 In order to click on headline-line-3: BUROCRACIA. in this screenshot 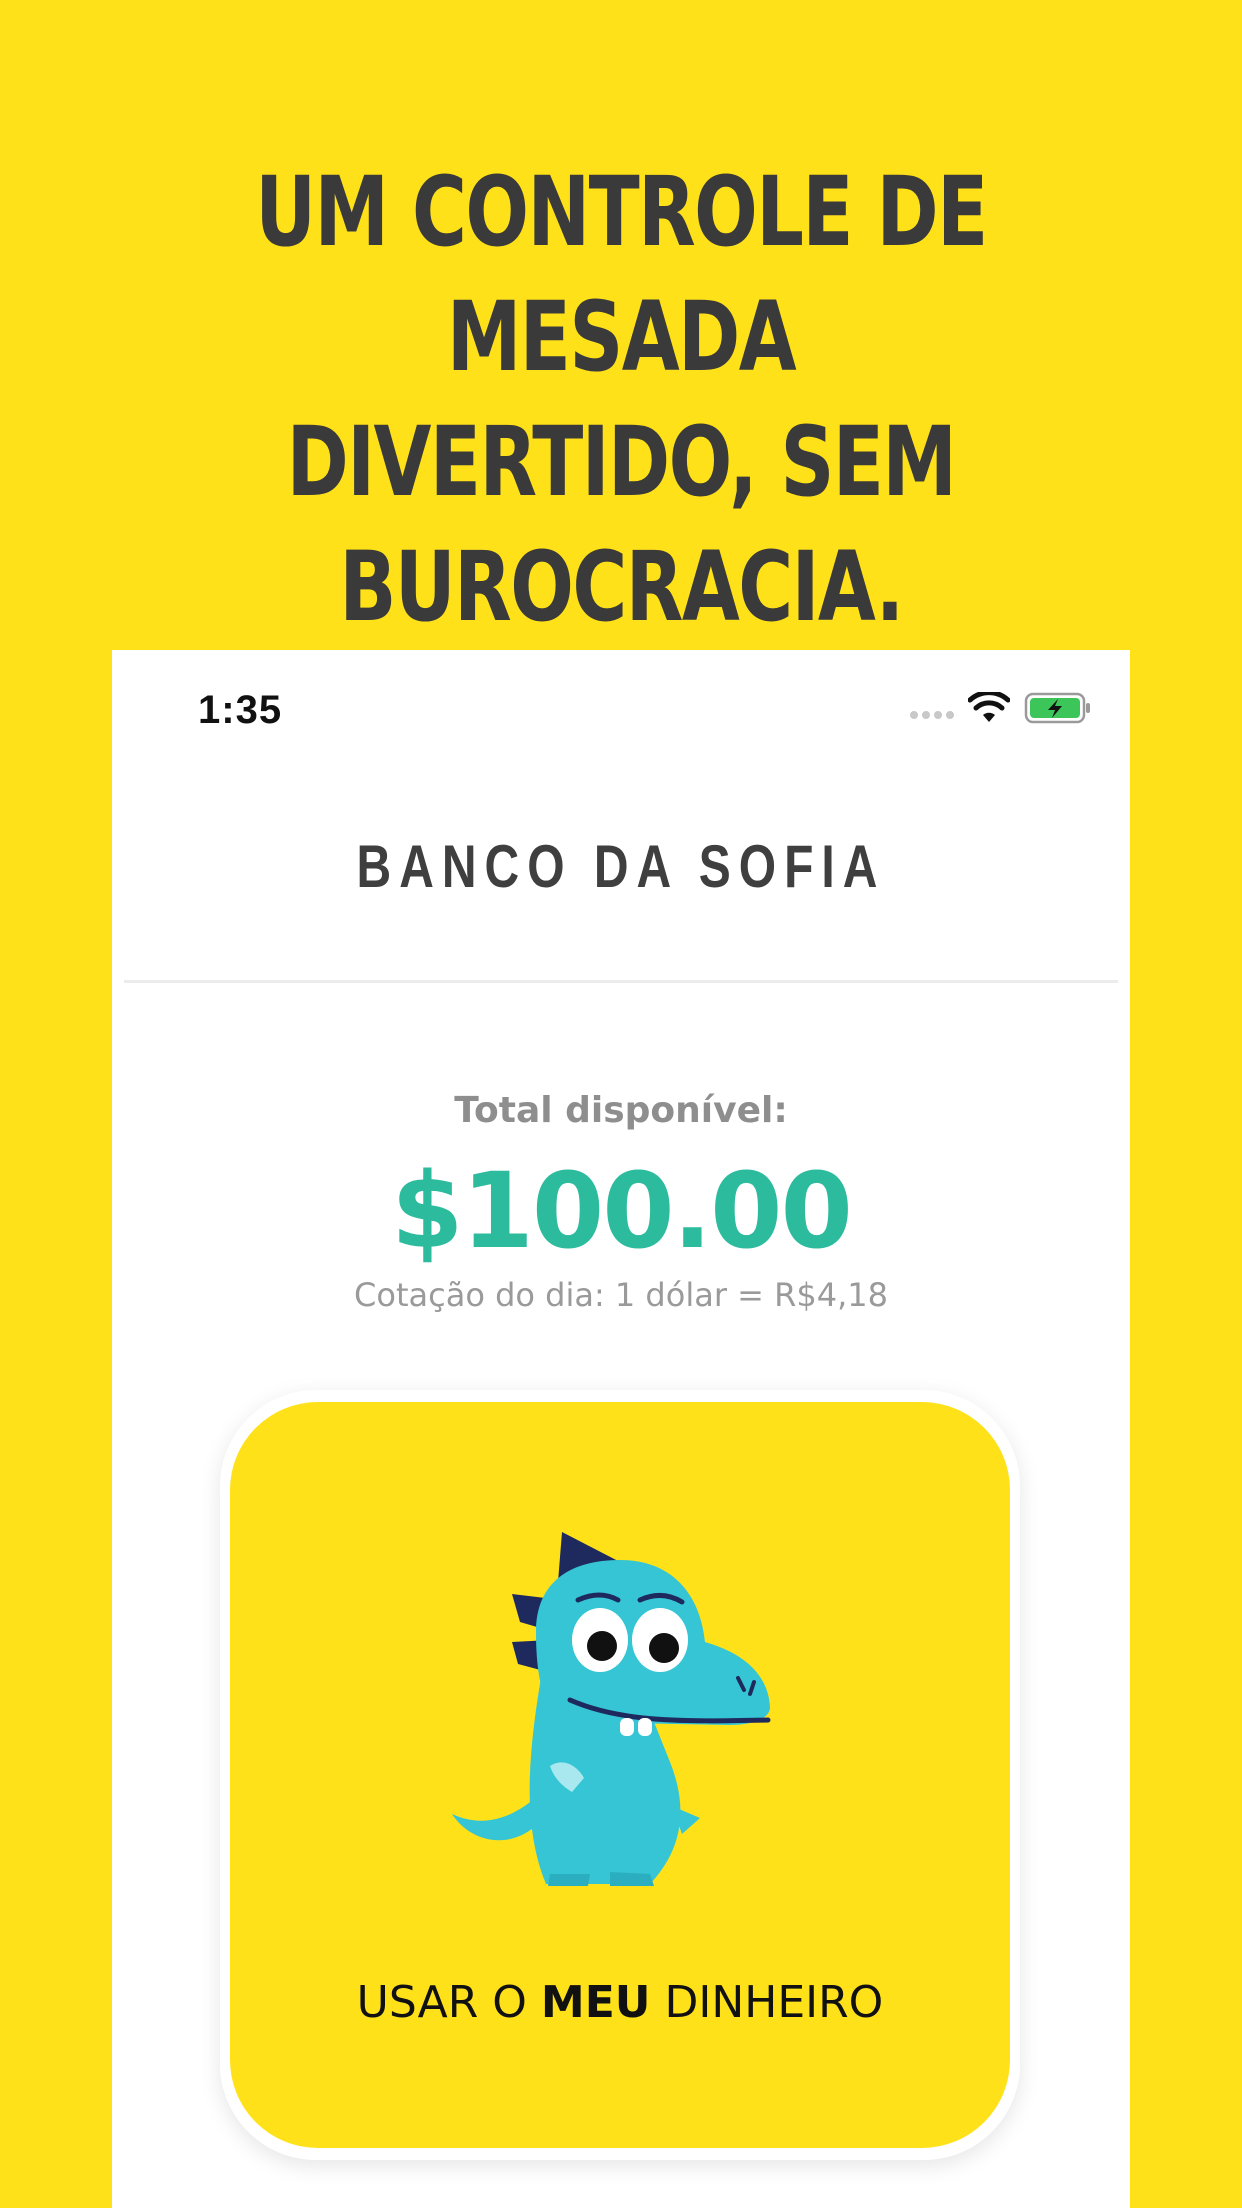, I will do `click(621, 587)`.